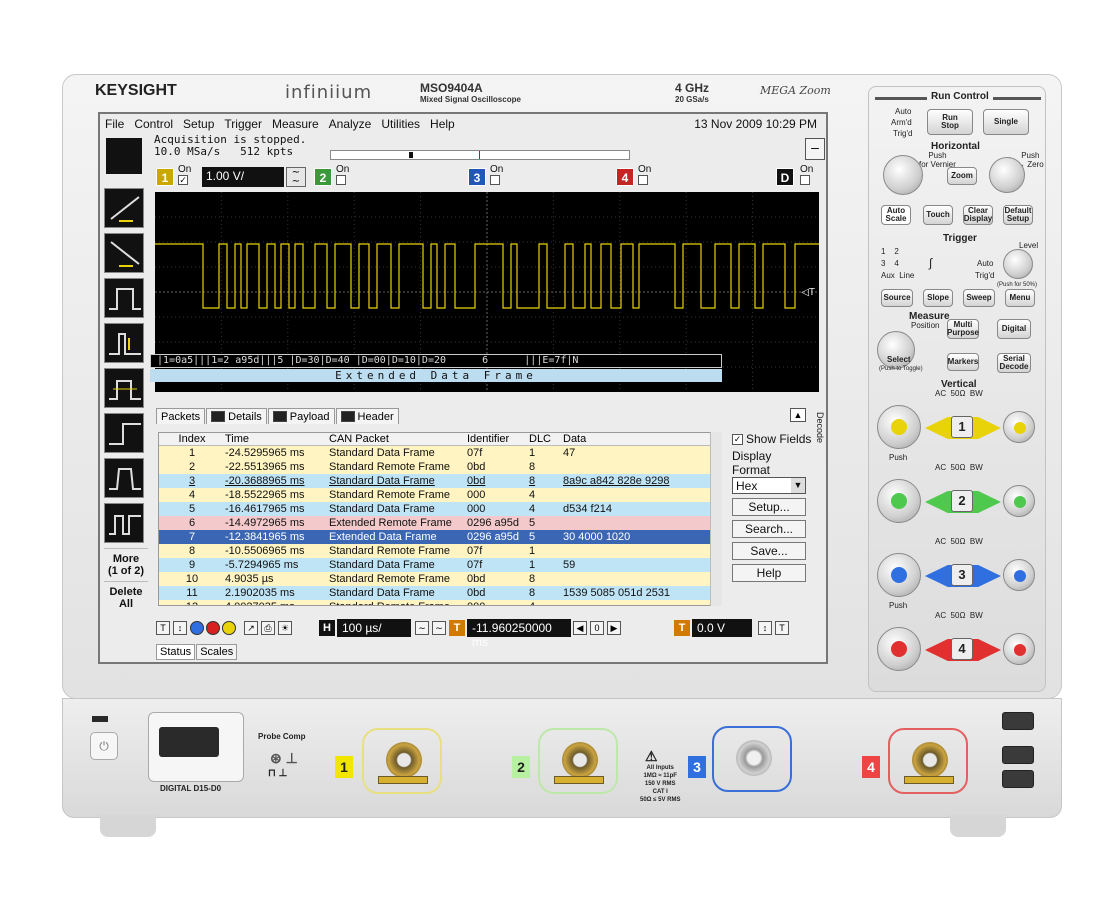 The width and height of the screenshot is (1100, 900). What do you see at coordinates (578, 761) in the screenshot?
I see `ch2-bnc-connector` at bounding box center [578, 761].